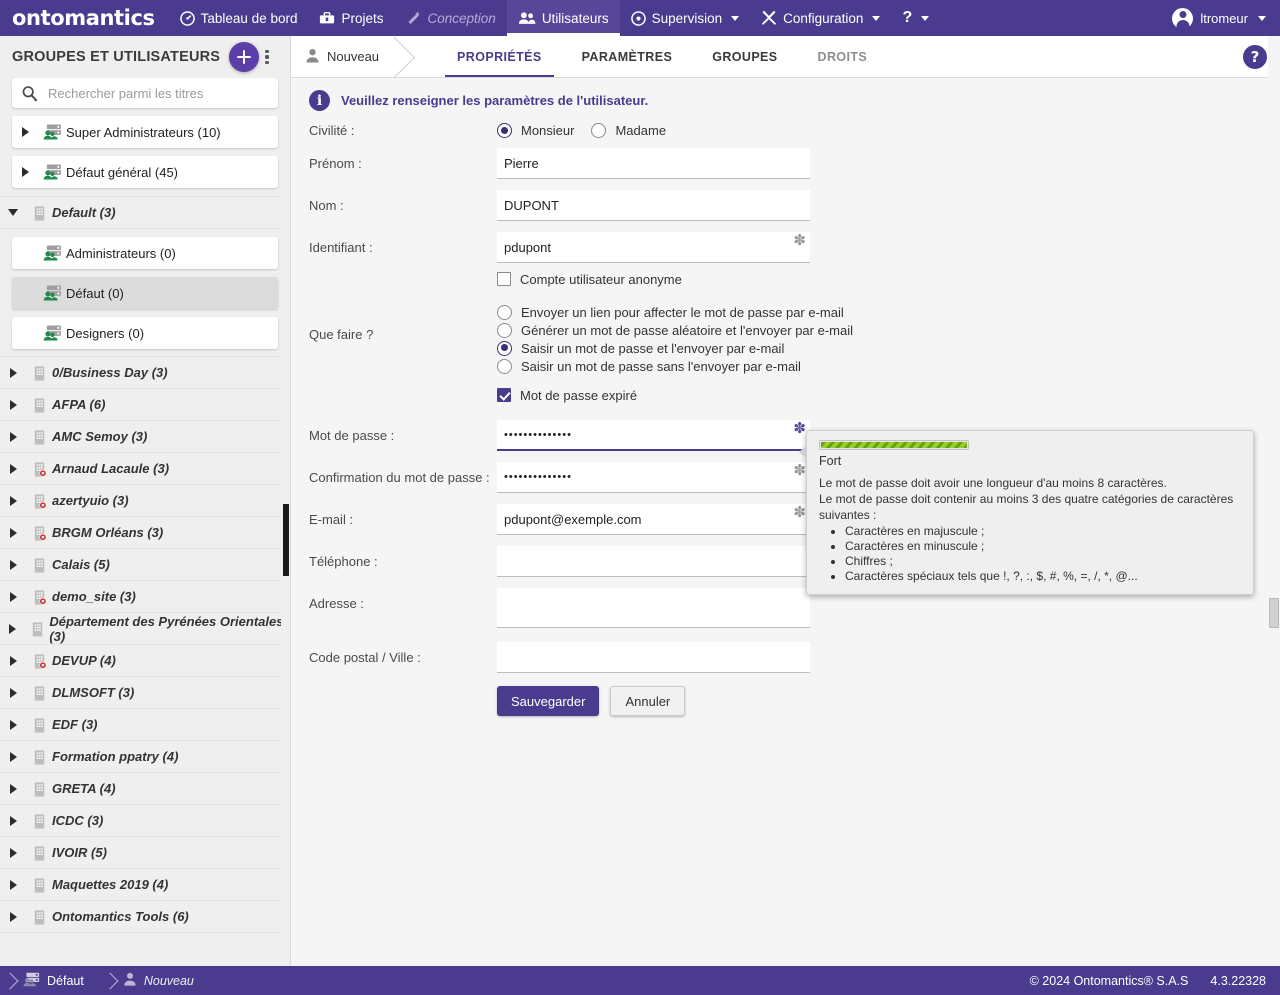 This screenshot has height=995, width=1280. I want to click on nav-item-tableau-de-bord: Tableau de bord, so click(239, 18).